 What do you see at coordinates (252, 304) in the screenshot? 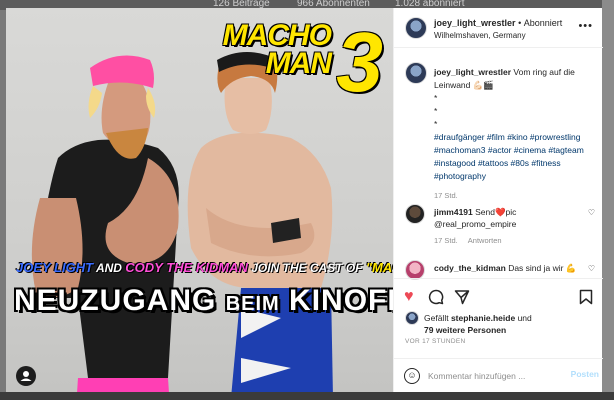
I see `headline-word-2: BEIM` at bounding box center [252, 304].